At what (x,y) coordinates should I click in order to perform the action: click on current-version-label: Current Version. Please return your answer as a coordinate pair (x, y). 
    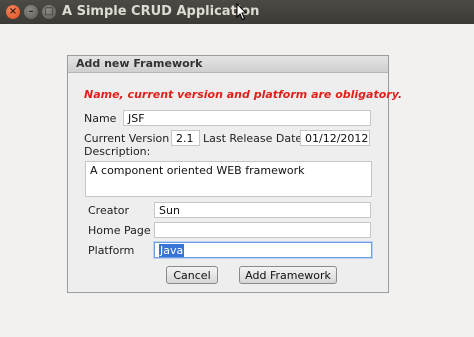
    Looking at the image, I should click on (127, 138).